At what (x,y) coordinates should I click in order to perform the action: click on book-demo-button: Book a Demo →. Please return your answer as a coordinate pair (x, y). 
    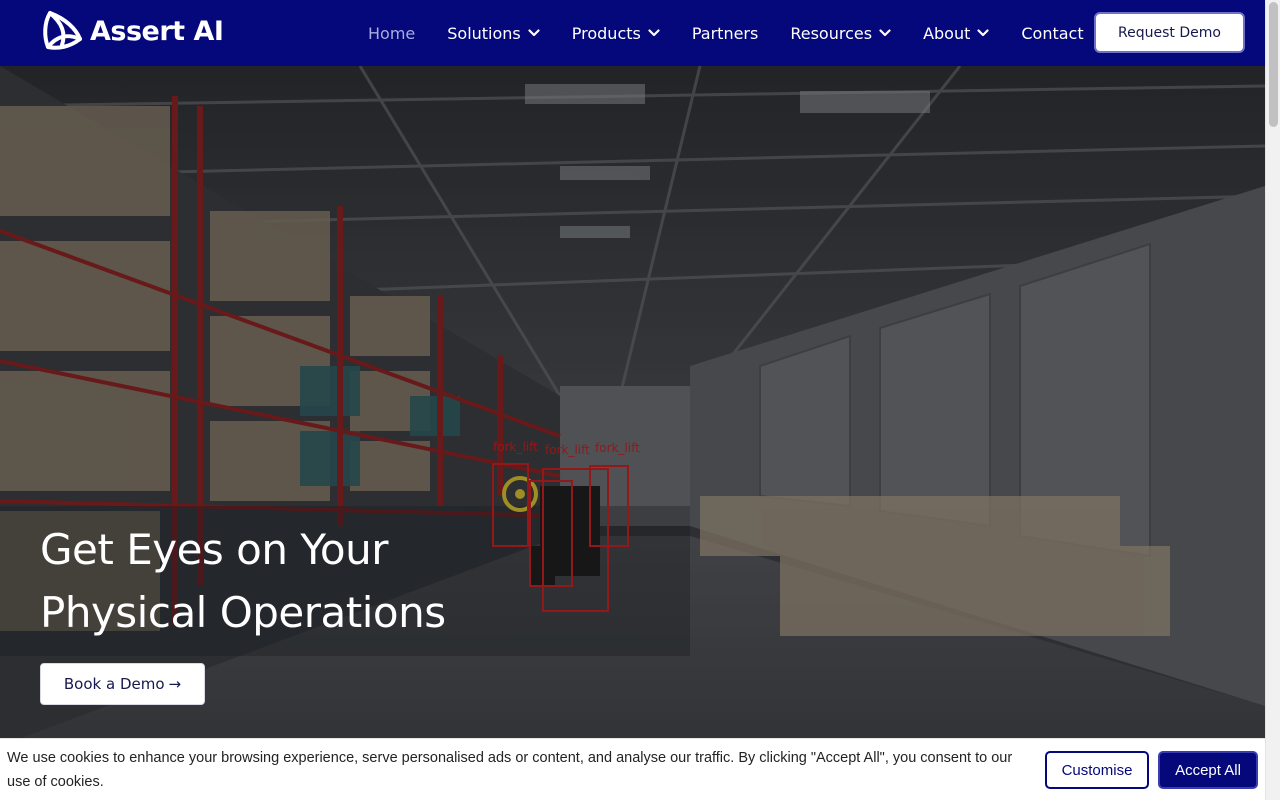
    Looking at the image, I should click on (122, 684).